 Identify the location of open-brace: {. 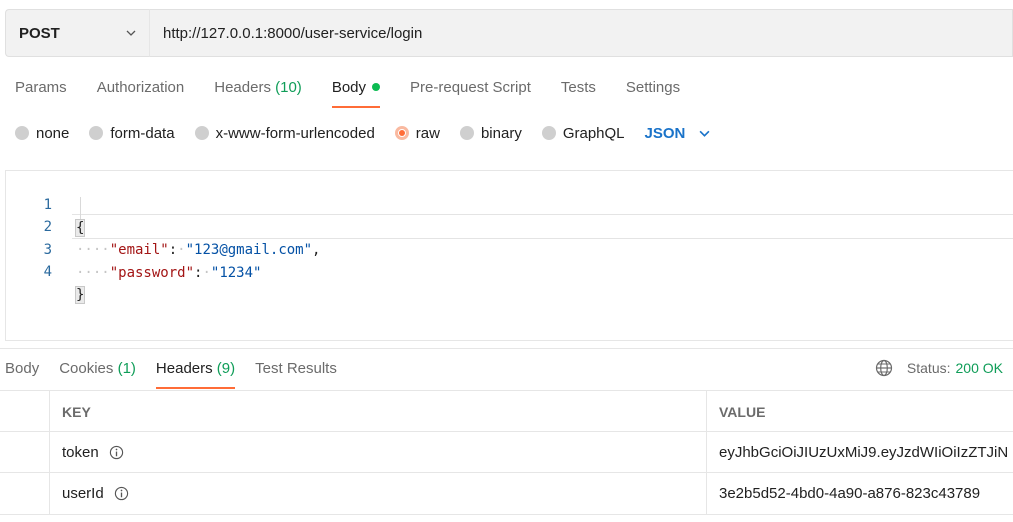
(80, 228).